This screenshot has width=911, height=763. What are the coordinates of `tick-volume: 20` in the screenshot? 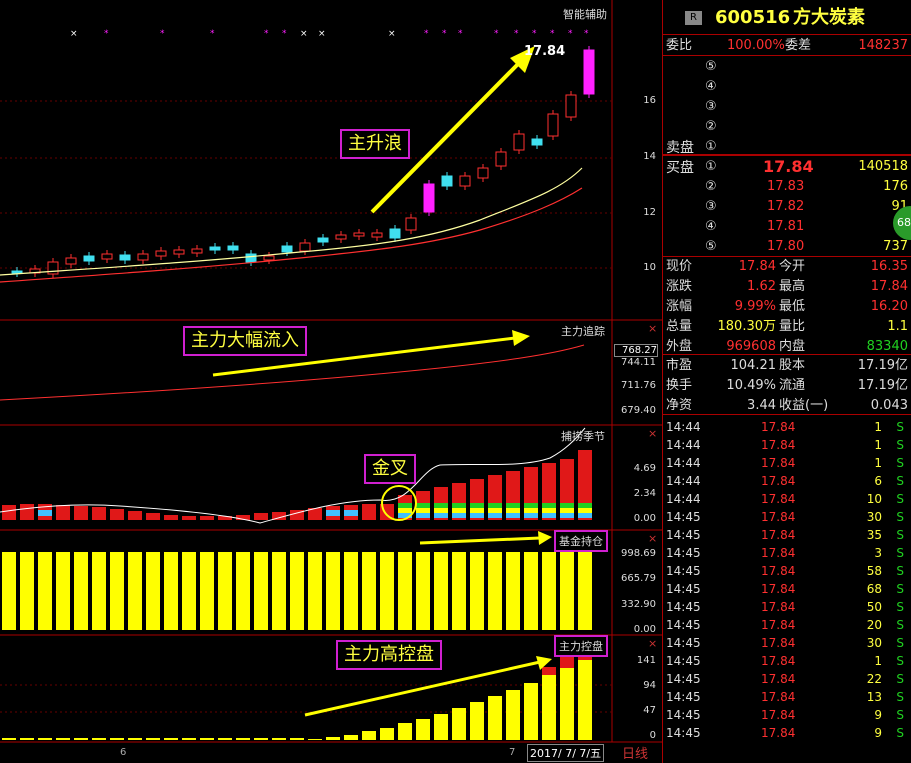 It's located at (874, 625).